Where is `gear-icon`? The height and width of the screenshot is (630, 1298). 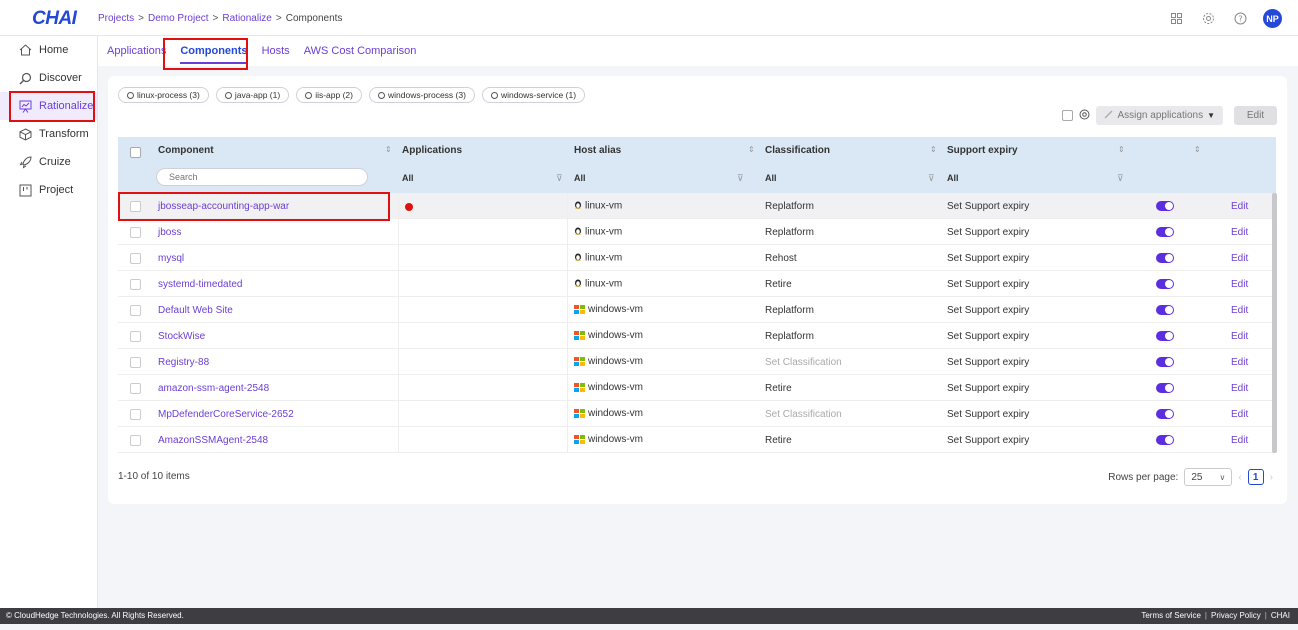 gear-icon is located at coordinates (1208, 19).